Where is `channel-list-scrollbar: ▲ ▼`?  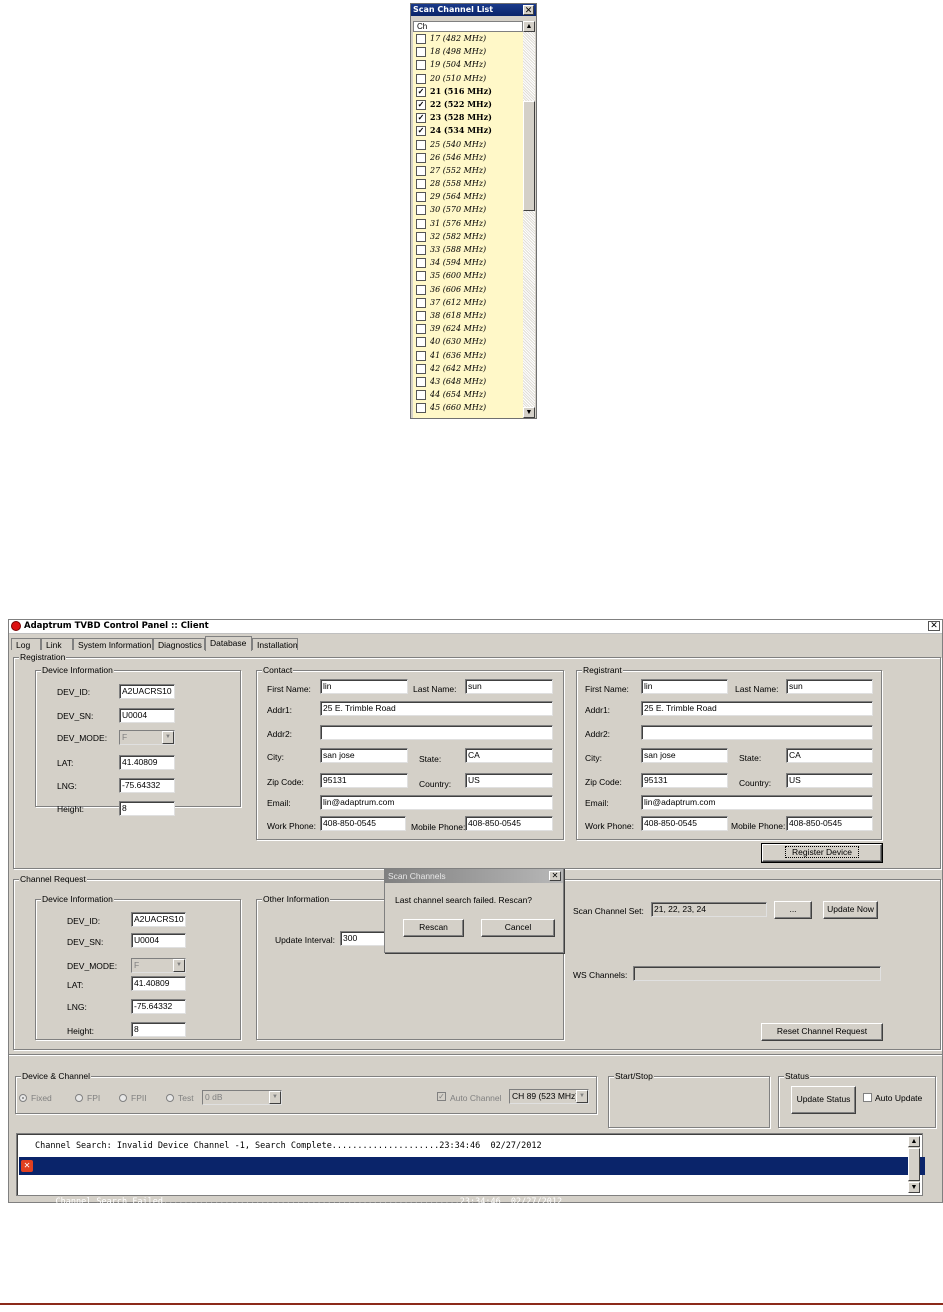
channel-list-scrollbar: ▲ ▼ is located at coordinates (529, 219).